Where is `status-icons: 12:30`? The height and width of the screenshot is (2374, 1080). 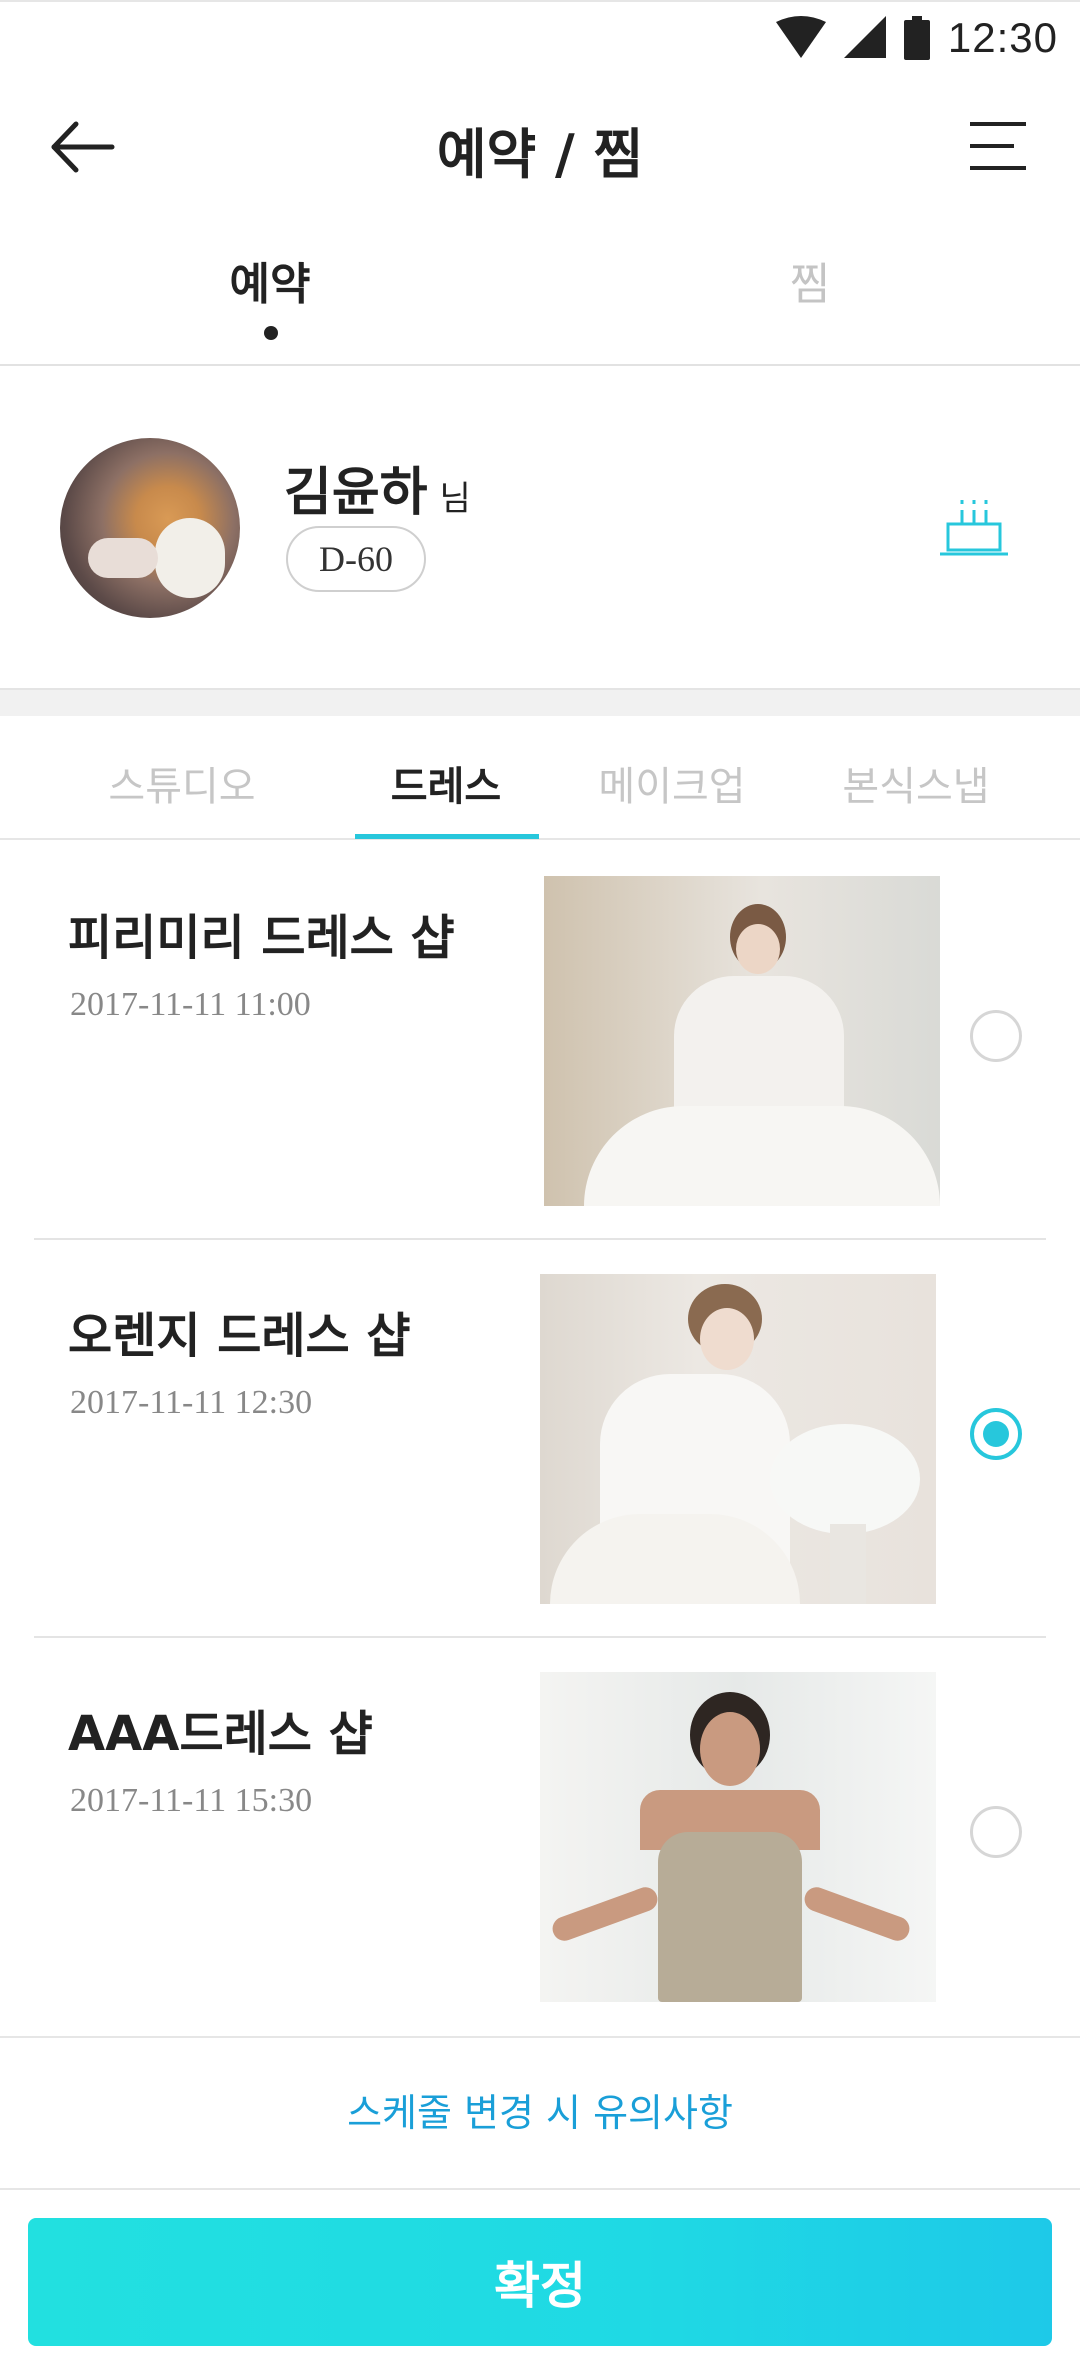 status-icons: 12:30 is located at coordinates (916, 38).